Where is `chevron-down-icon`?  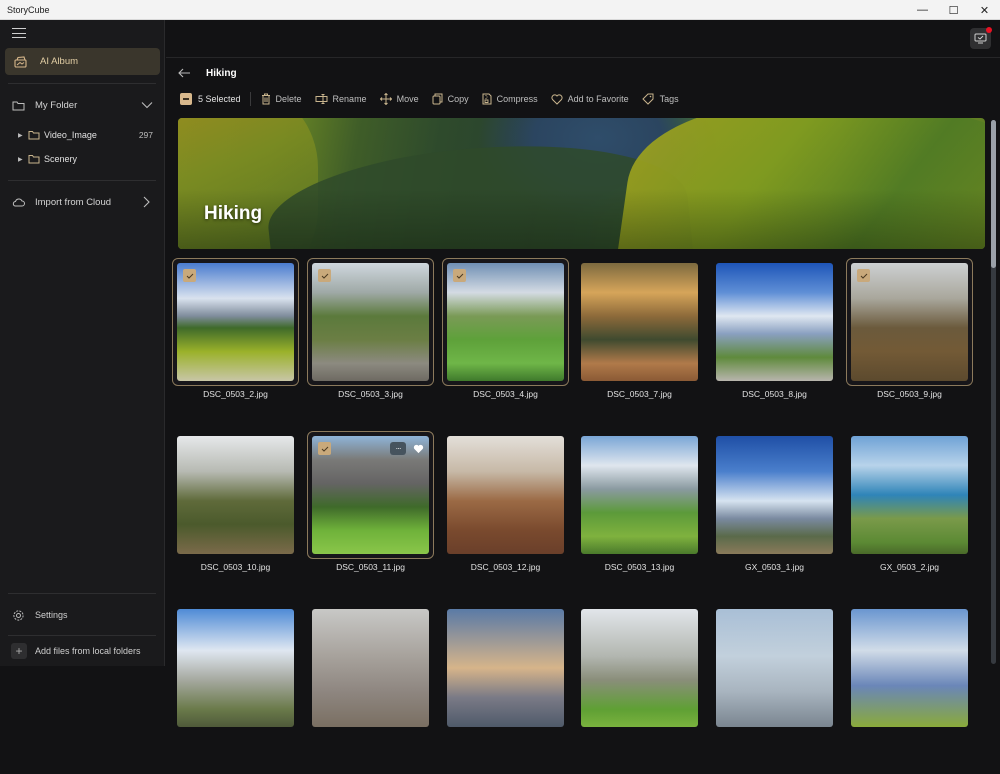 chevron-down-icon is located at coordinates (147, 105).